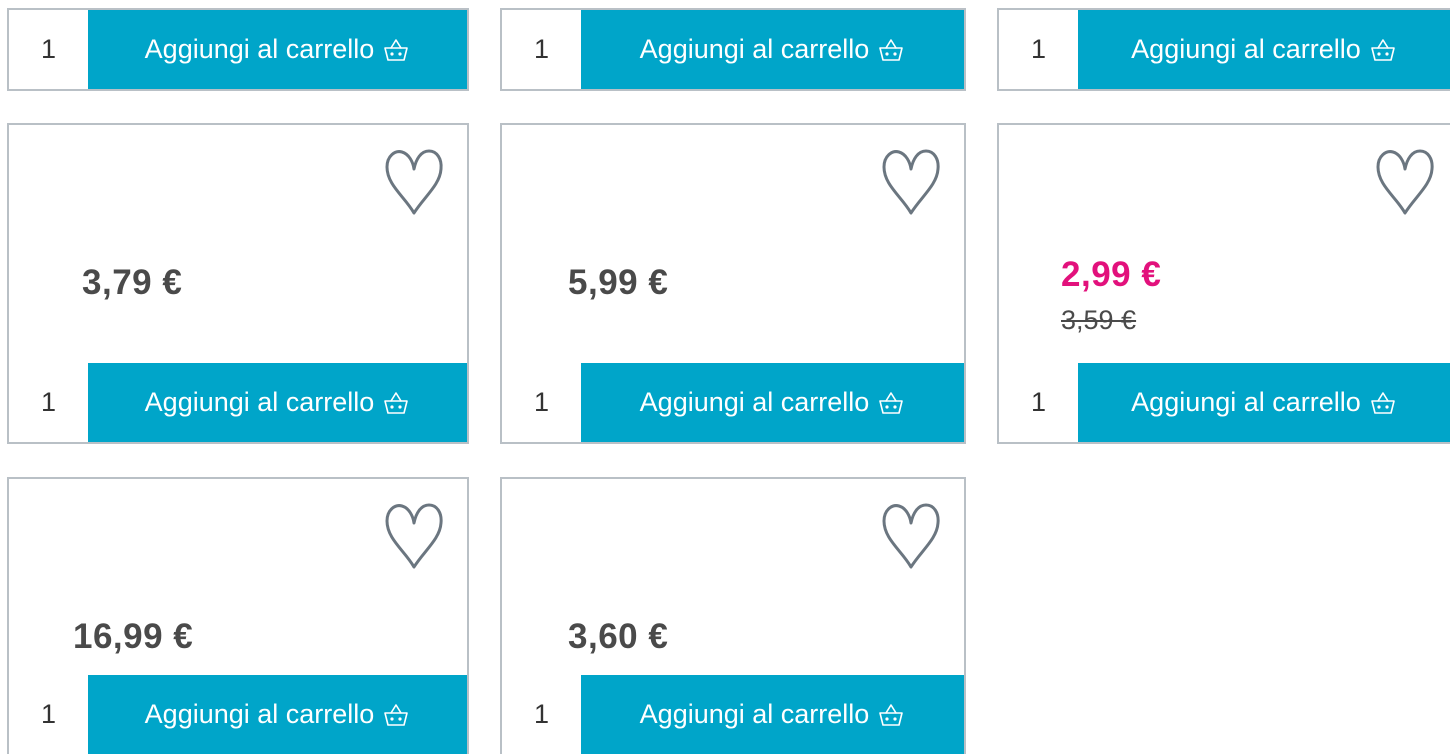  What do you see at coordinates (133, 636) in the screenshot?
I see `product-price: 16,99 €` at bounding box center [133, 636].